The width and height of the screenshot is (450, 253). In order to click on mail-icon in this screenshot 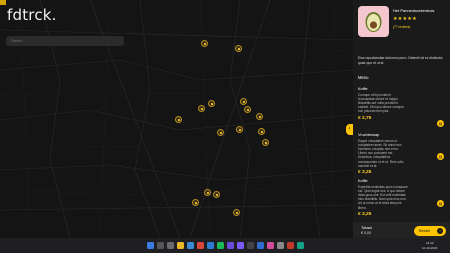, I will do `click(260, 245)`.